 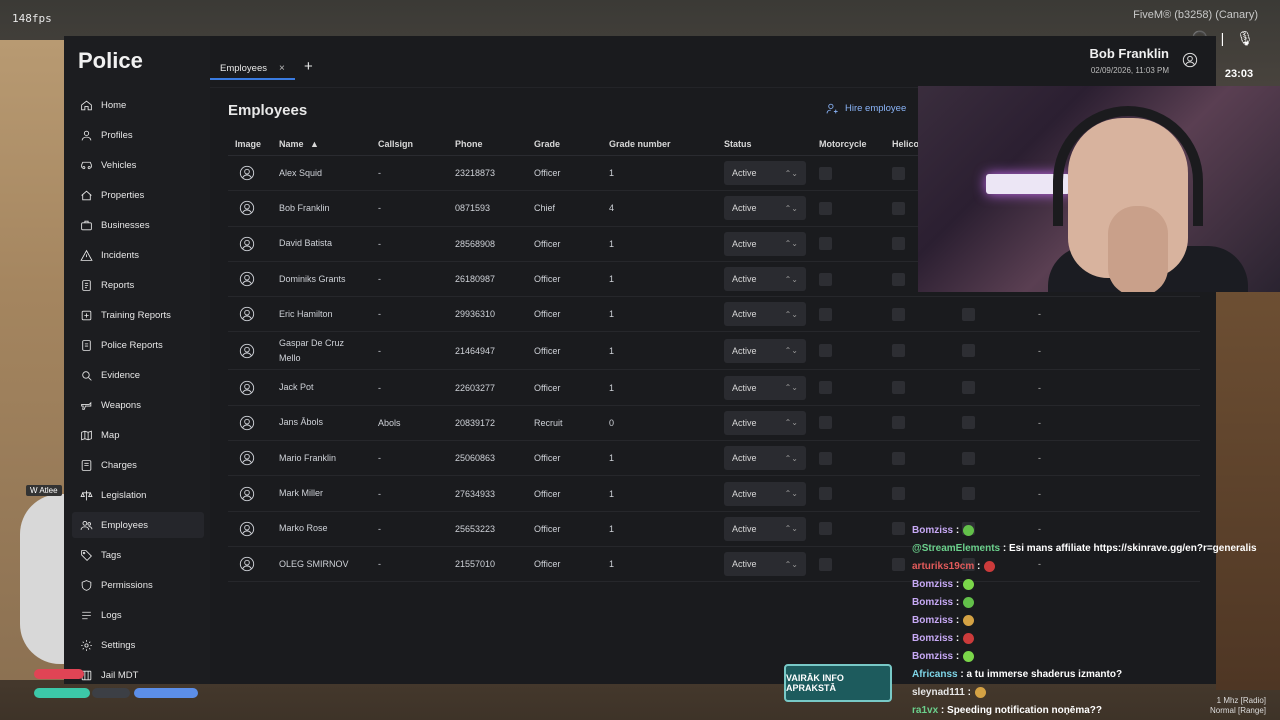 What do you see at coordinates (44, 490) in the screenshot?
I see `cam-tag: W Atlee` at bounding box center [44, 490].